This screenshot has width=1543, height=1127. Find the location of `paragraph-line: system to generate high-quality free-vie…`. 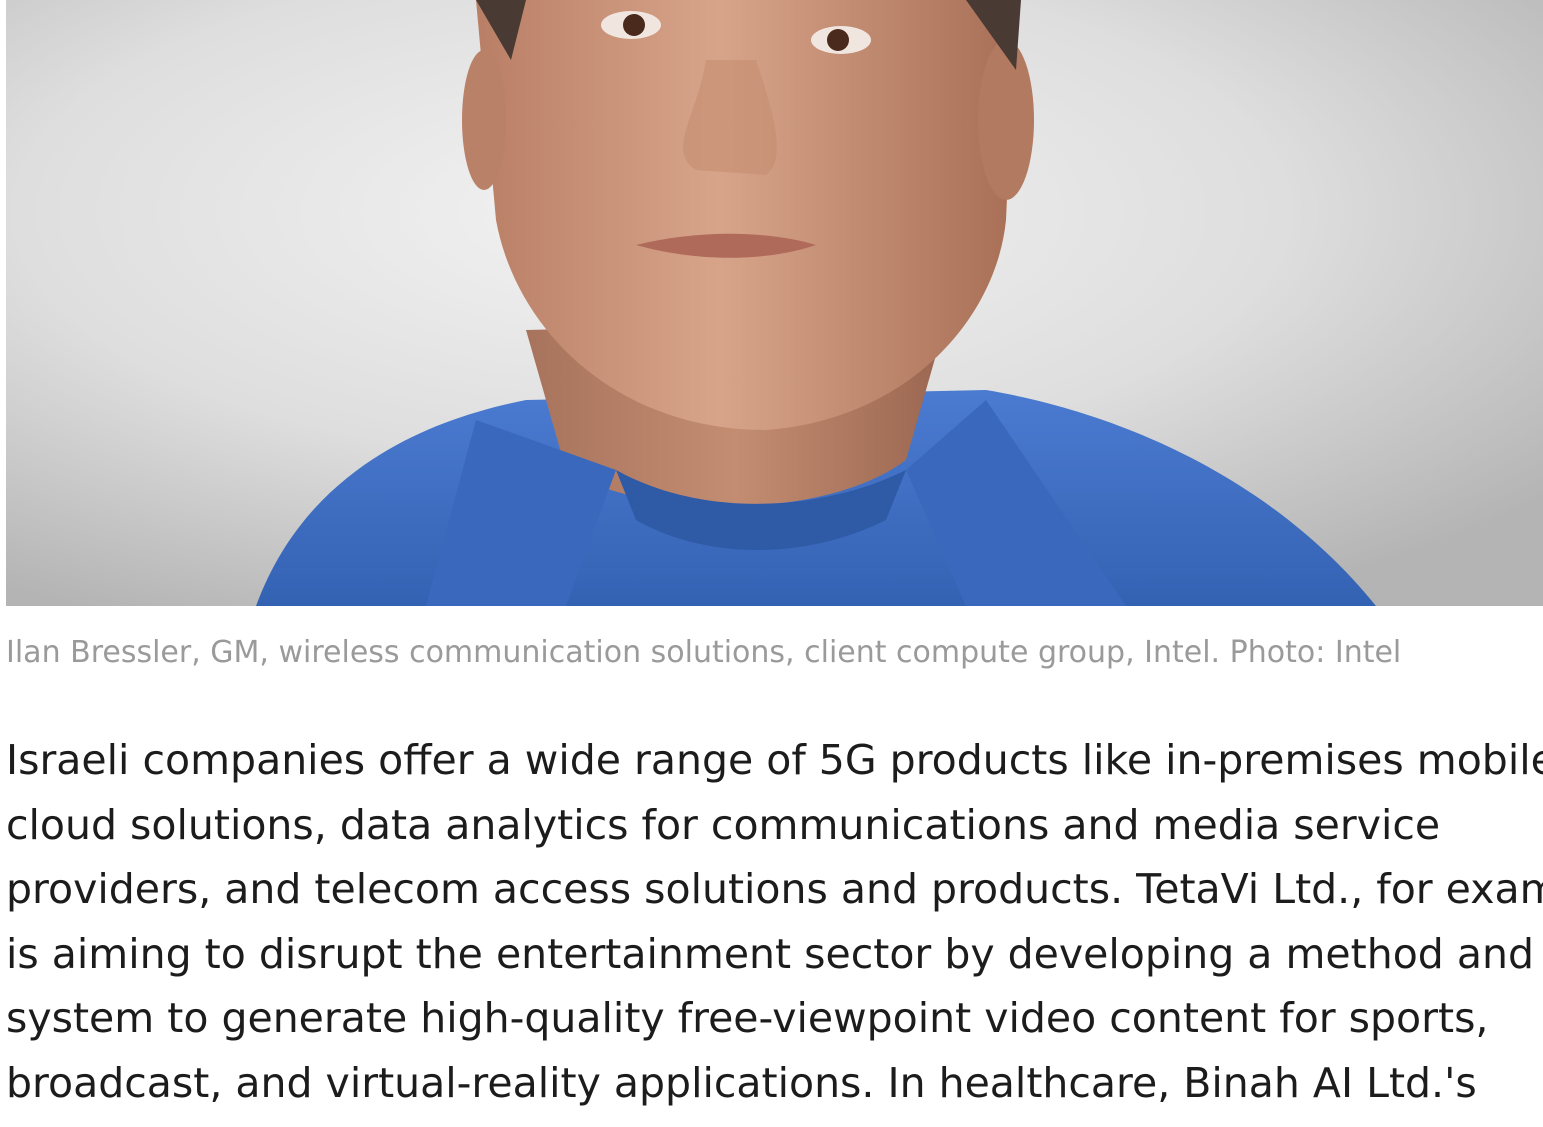

paragraph-line: system to generate high-quality free-vie… is located at coordinates (747, 1018).